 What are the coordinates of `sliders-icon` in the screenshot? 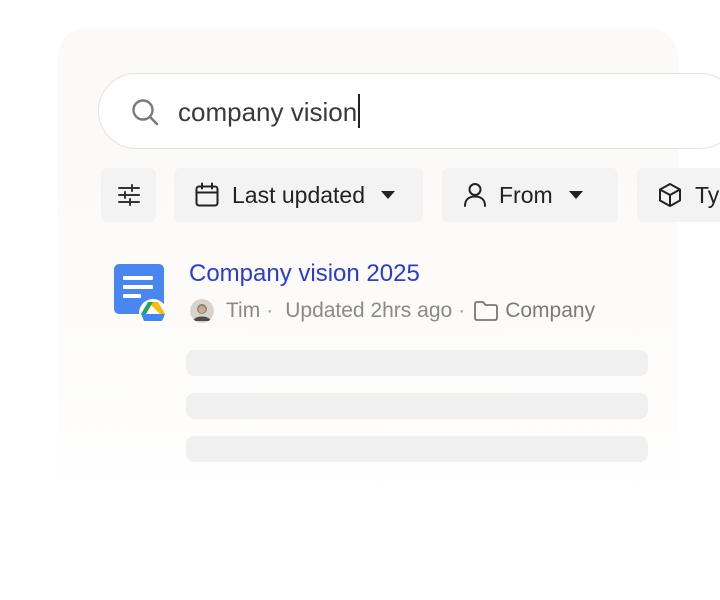 It's located at (128, 195).